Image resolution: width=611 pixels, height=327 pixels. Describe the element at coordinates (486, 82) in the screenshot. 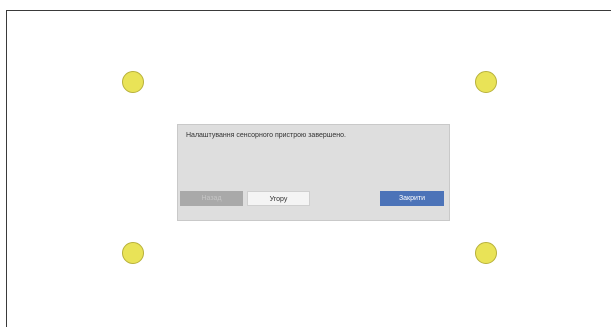

I see `calibration-target-top-right-icon` at that location.